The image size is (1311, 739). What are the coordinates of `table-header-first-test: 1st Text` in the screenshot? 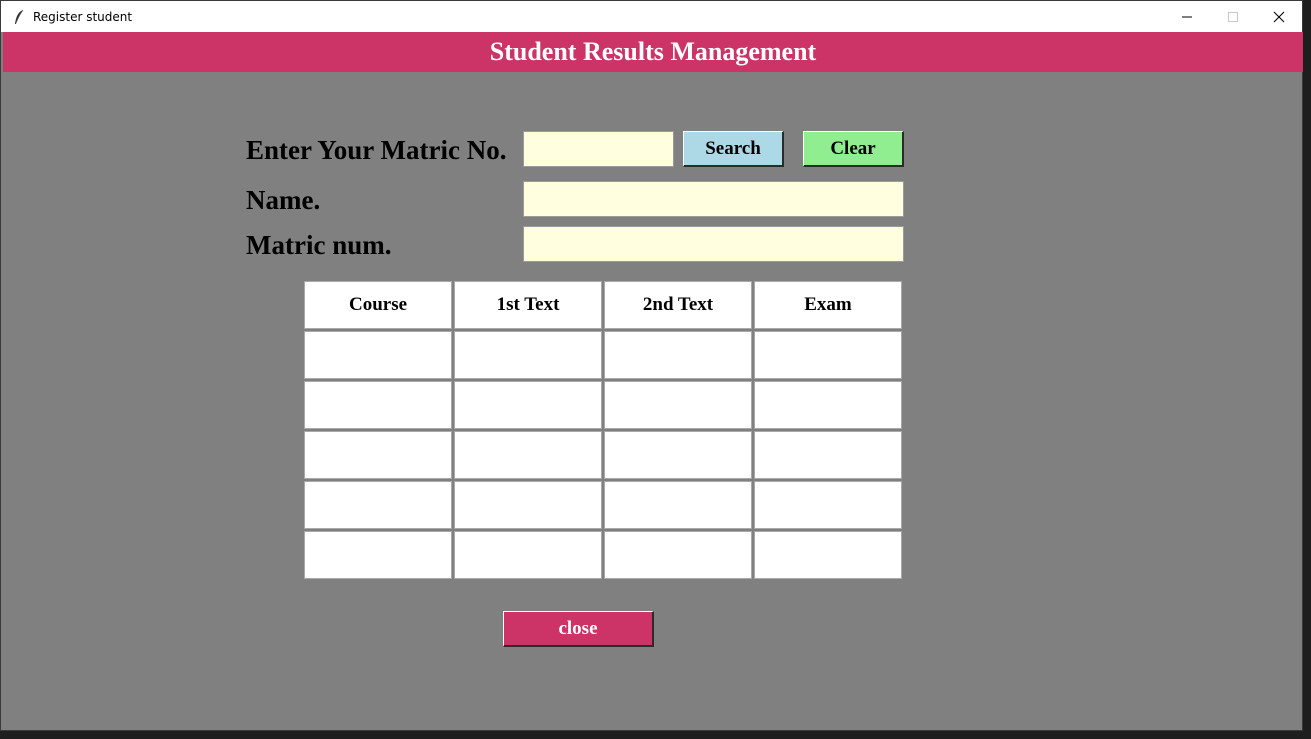 It's located at (528, 305).